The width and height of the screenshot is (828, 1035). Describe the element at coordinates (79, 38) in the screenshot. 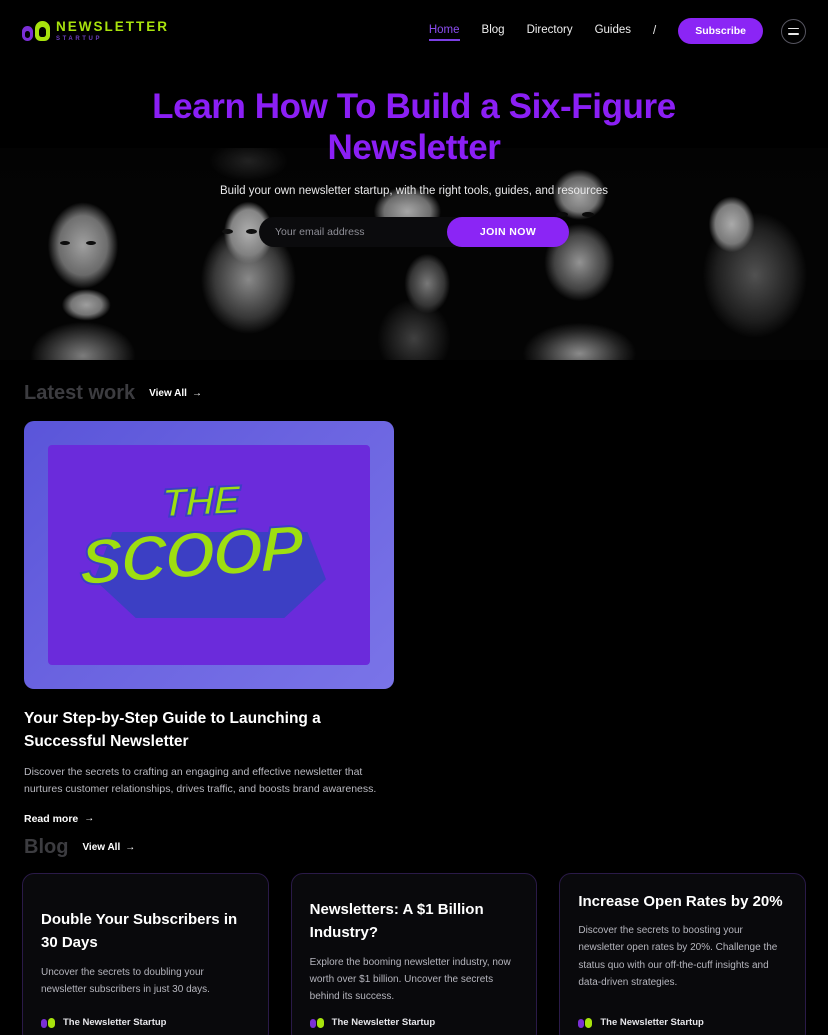

I see `logo-sub-text: STARTUP` at that location.